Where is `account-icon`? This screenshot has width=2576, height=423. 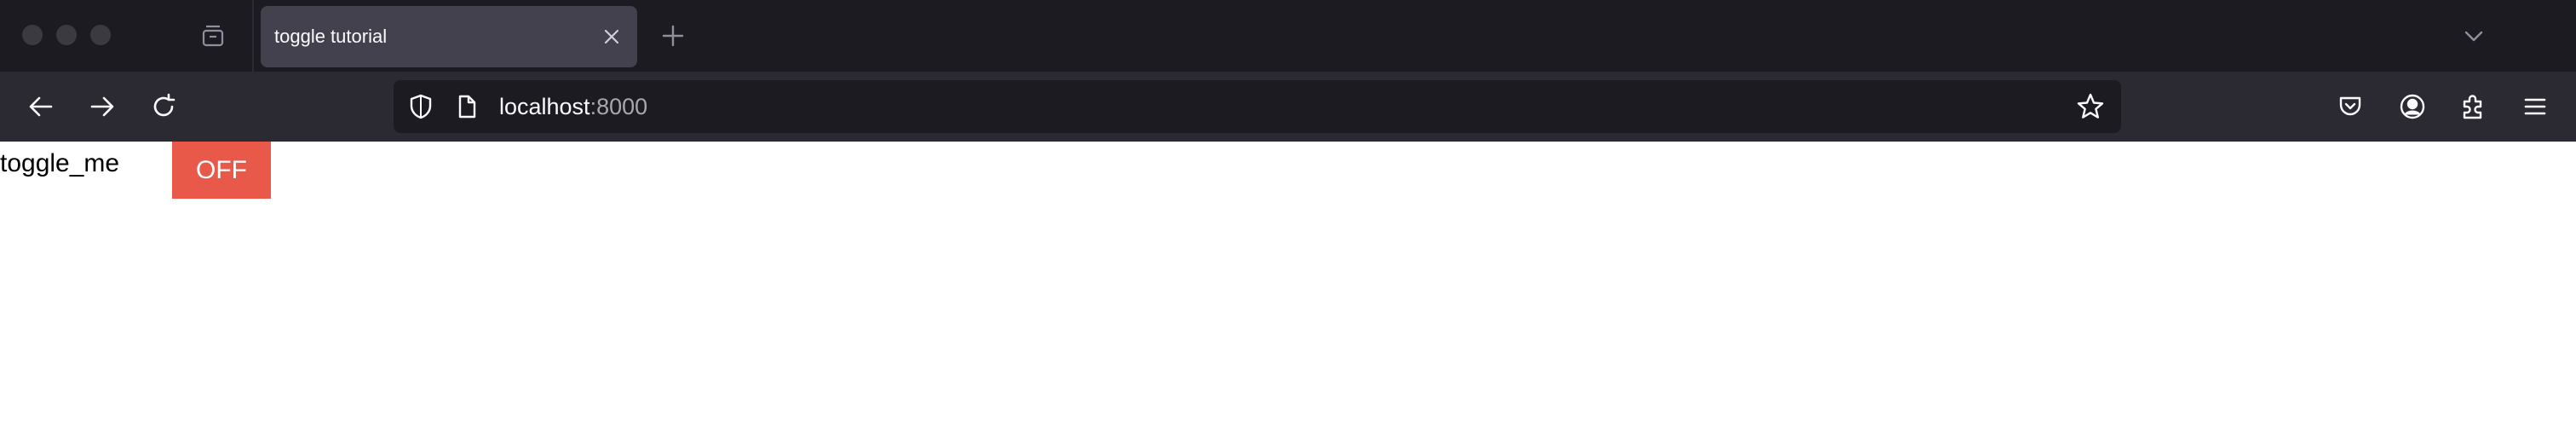 account-icon is located at coordinates (2412, 107).